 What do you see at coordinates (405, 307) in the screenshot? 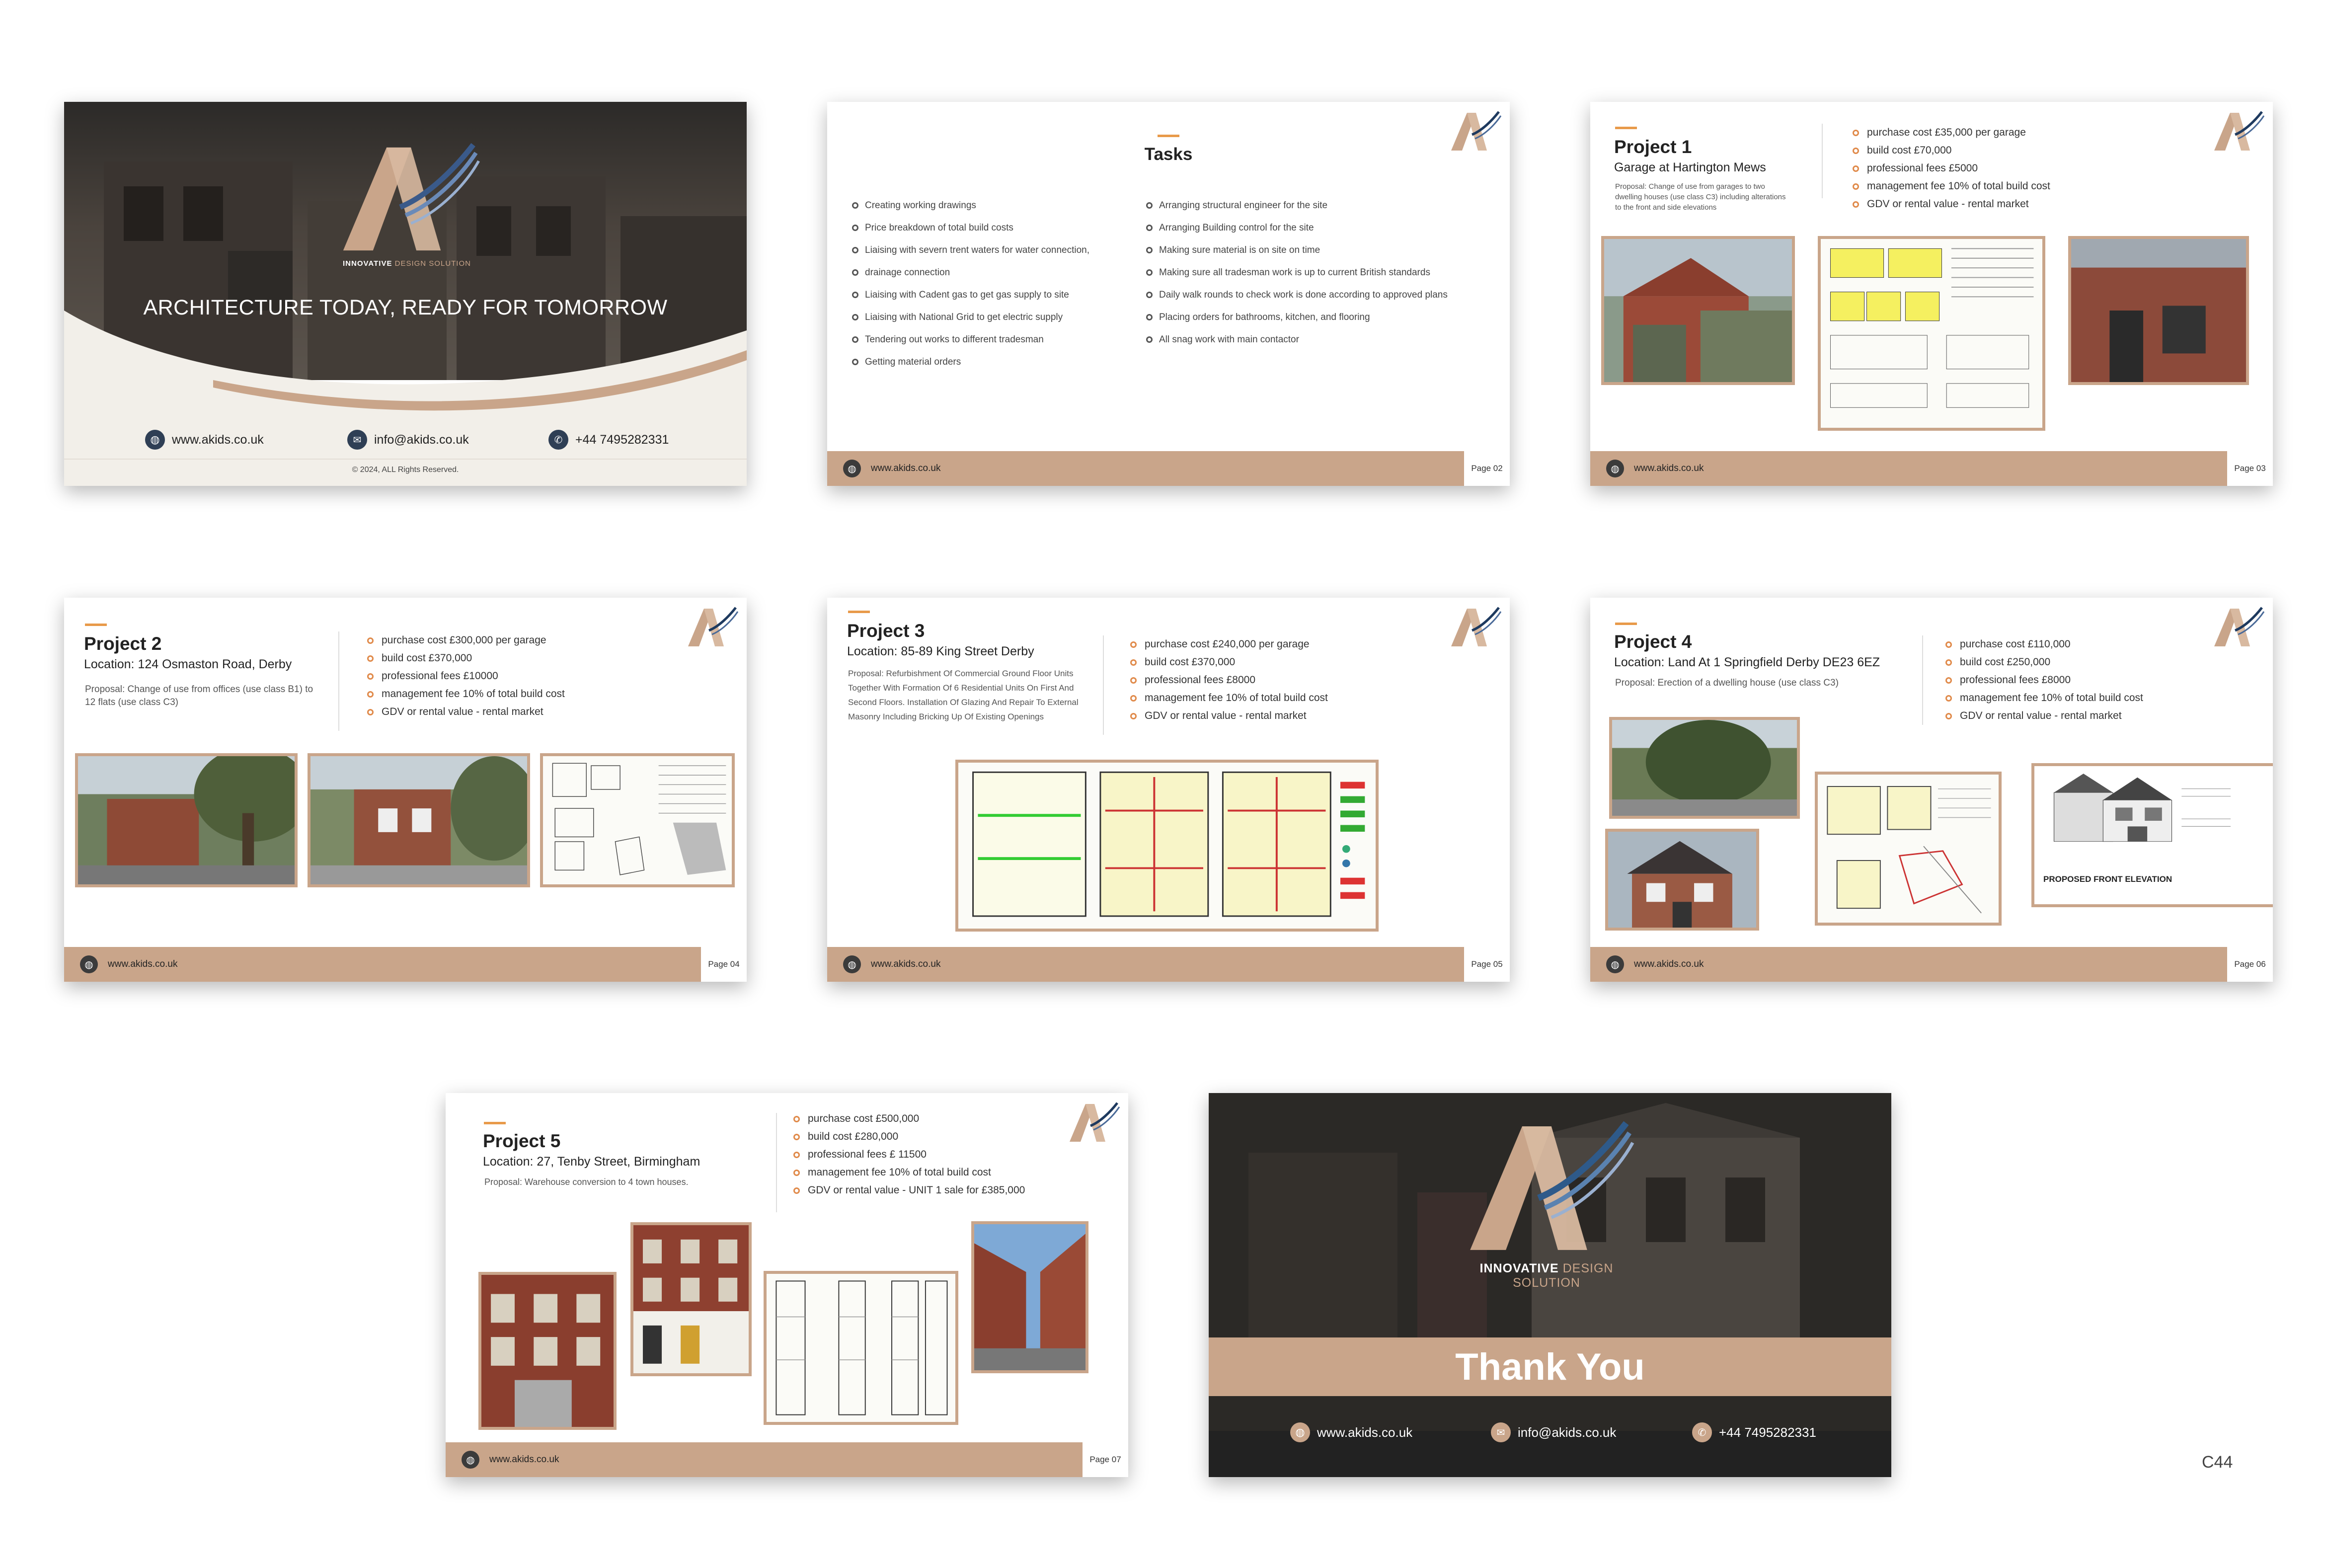
I see `cover-headline: ARCHITECTURE TODAY, READY FOR TOMORROW` at bounding box center [405, 307].